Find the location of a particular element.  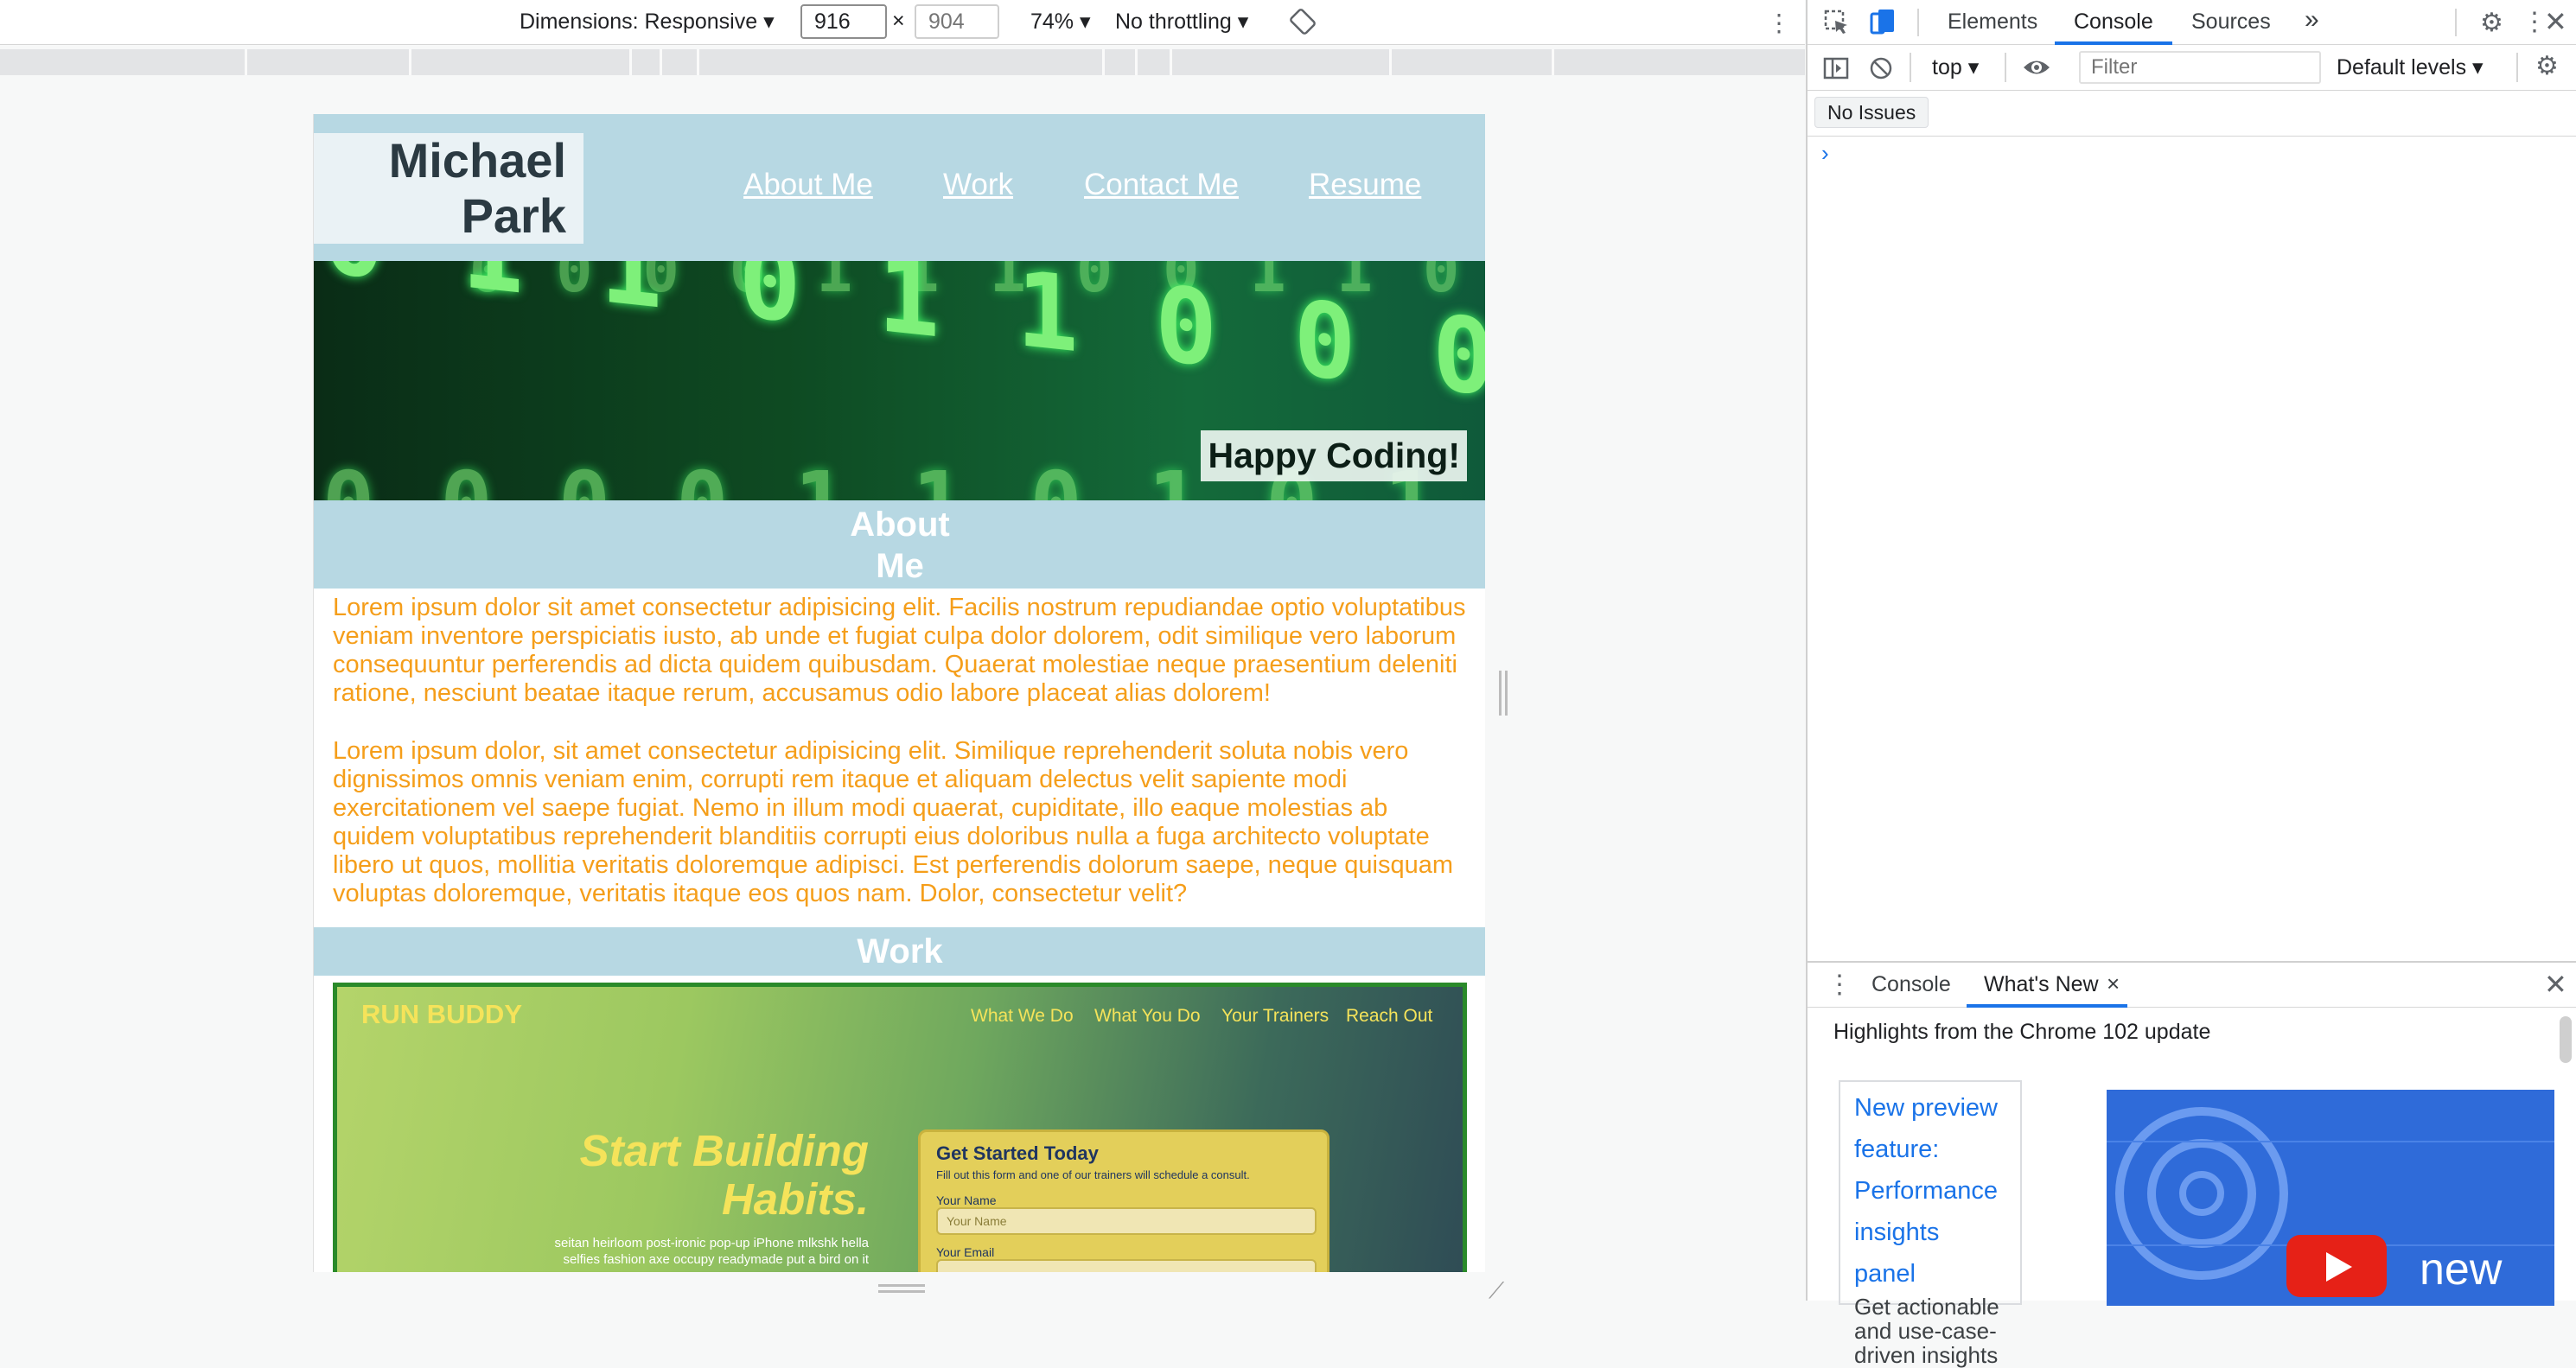

play-button-icon is located at coordinates (2336, 1266).